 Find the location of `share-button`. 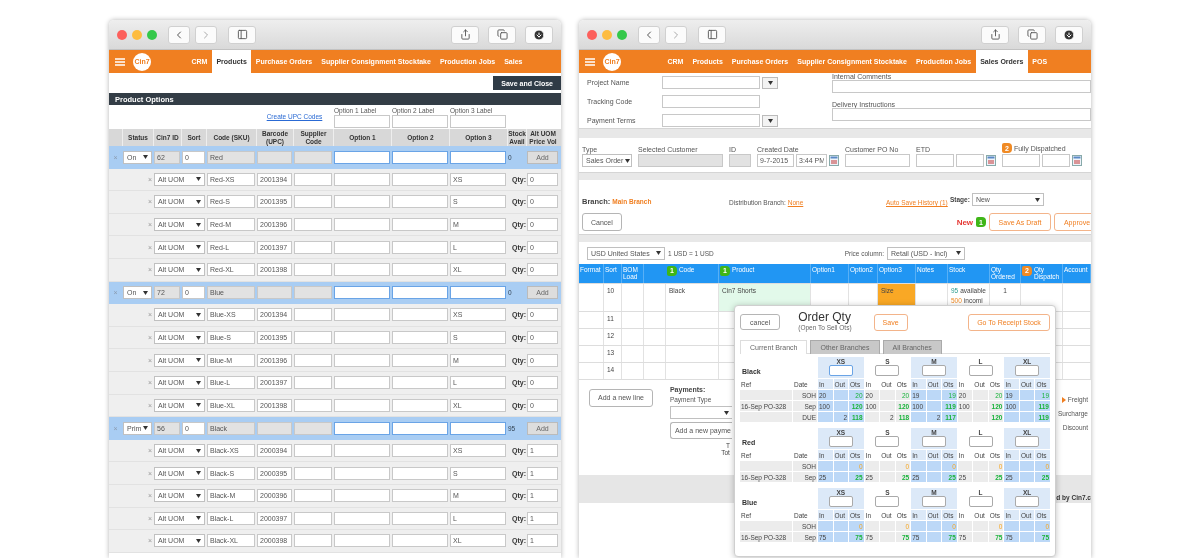

share-button is located at coordinates (995, 34).